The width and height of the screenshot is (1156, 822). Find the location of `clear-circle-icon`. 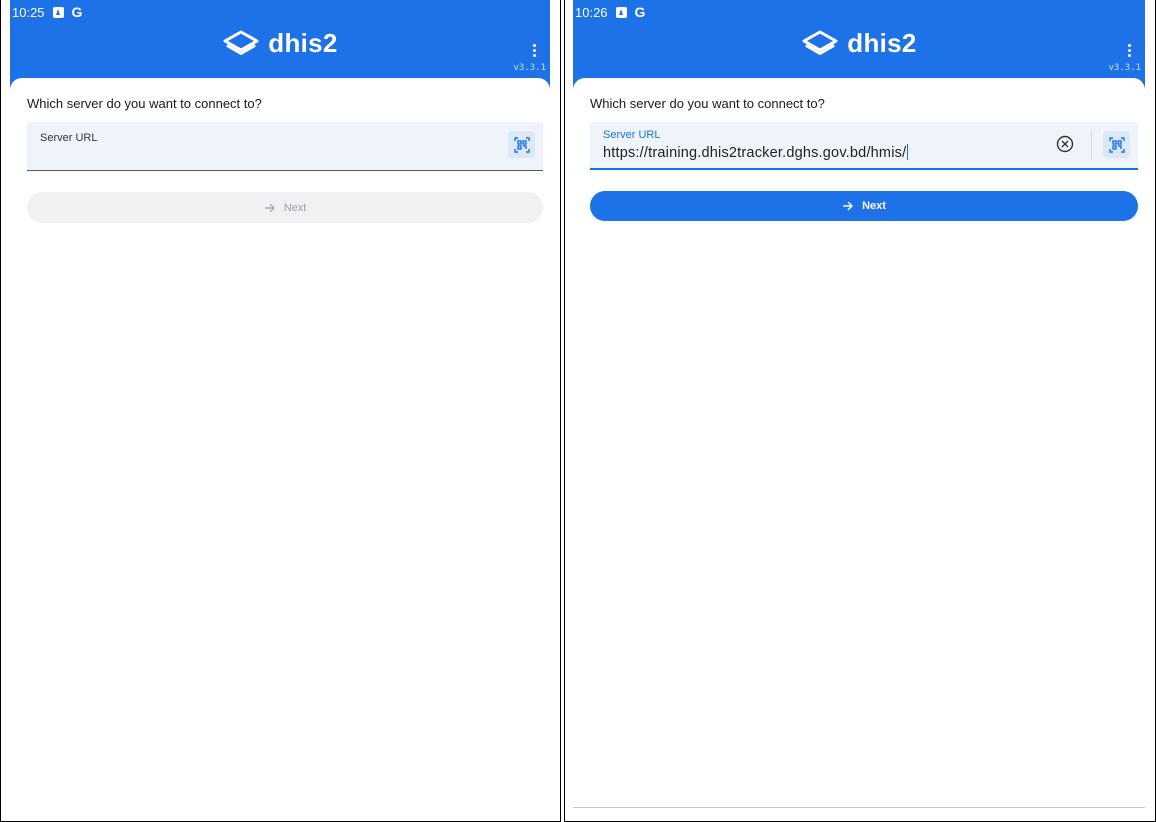

clear-circle-icon is located at coordinates (1065, 144).